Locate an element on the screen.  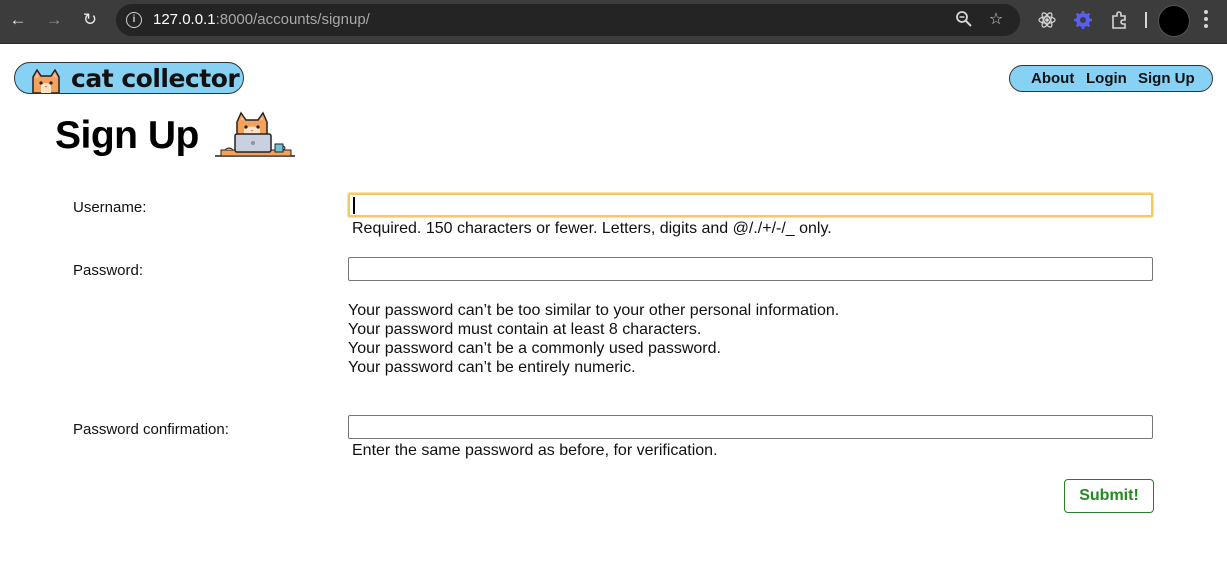
site-info-icon: i is located at coordinates (134, 20).